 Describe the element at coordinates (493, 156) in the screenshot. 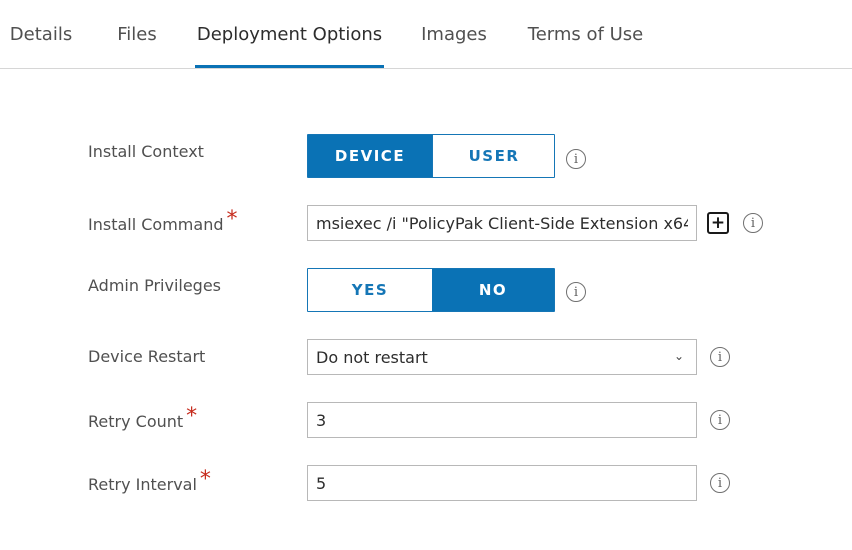

I see `install-context-user-option: USER` at that location.